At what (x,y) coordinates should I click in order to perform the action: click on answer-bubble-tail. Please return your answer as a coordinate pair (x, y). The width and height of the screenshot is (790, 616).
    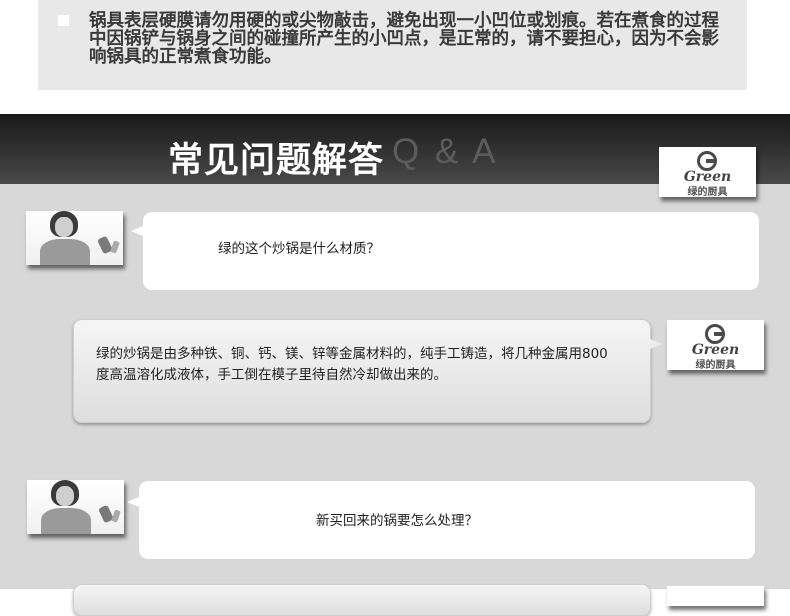
    Looking at the image, I should click on (656, 344).